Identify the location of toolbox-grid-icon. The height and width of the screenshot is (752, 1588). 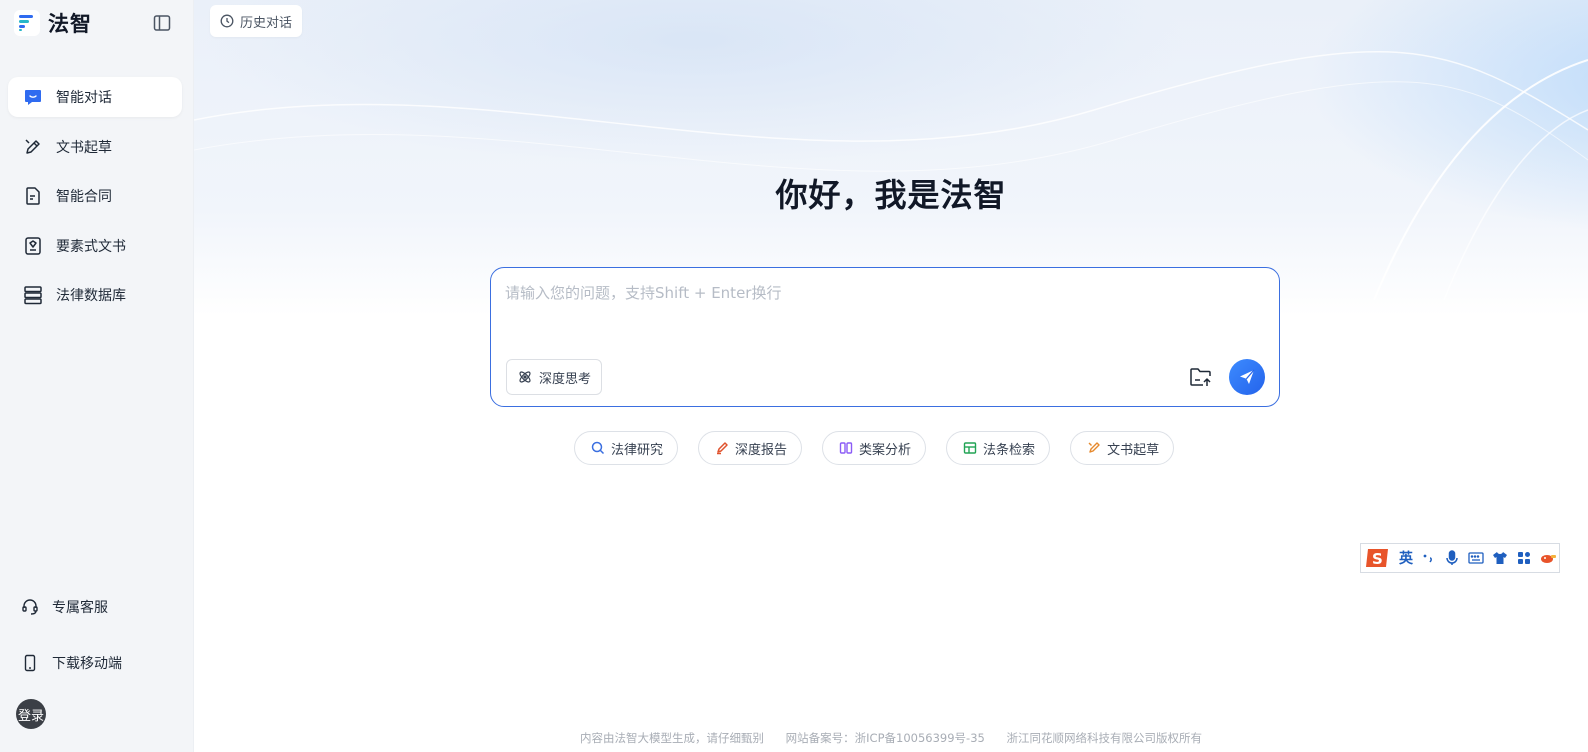
(1524, 558).